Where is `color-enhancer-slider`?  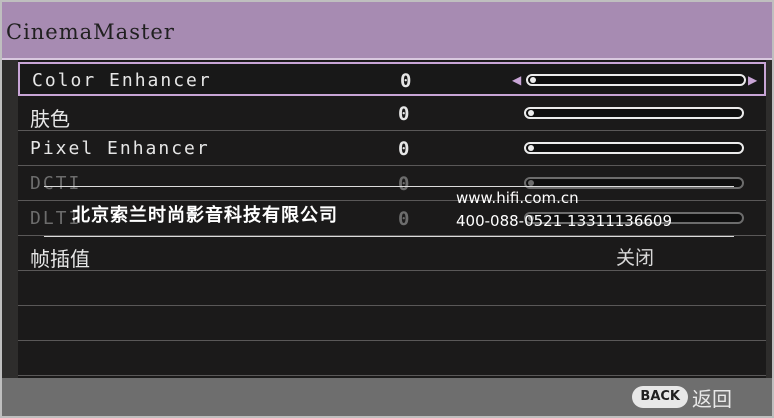 color-enhancer-slider is located at coordinates (636, 80).